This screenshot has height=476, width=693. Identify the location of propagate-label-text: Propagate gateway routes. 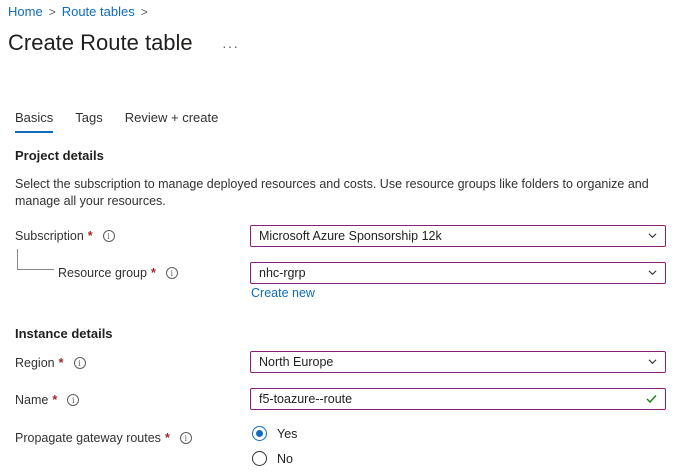
(88, 438).